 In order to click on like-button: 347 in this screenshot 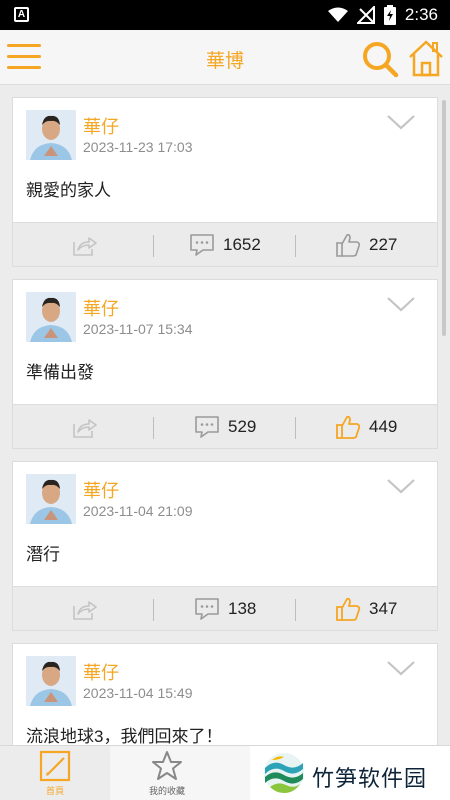, I will do `click(366, 609)`.